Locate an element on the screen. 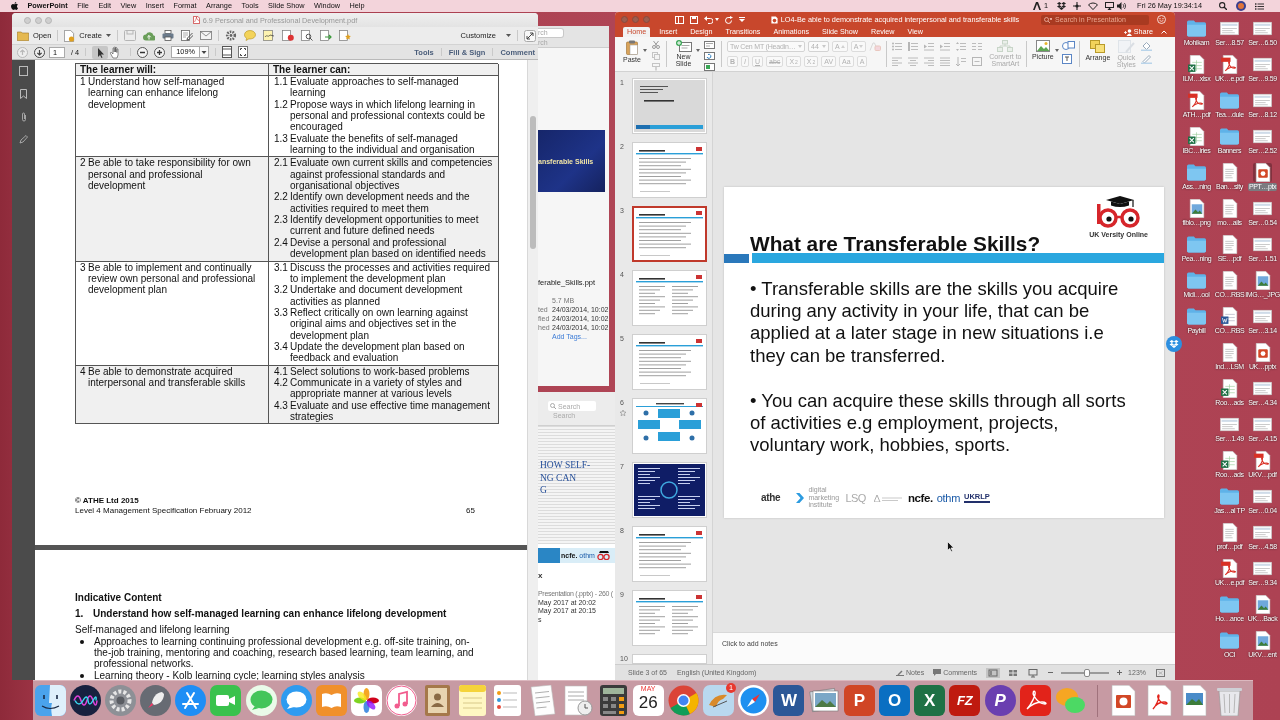 This screenshot has height=720, width=1280. scrollbar is located at coordinates (532, 370).